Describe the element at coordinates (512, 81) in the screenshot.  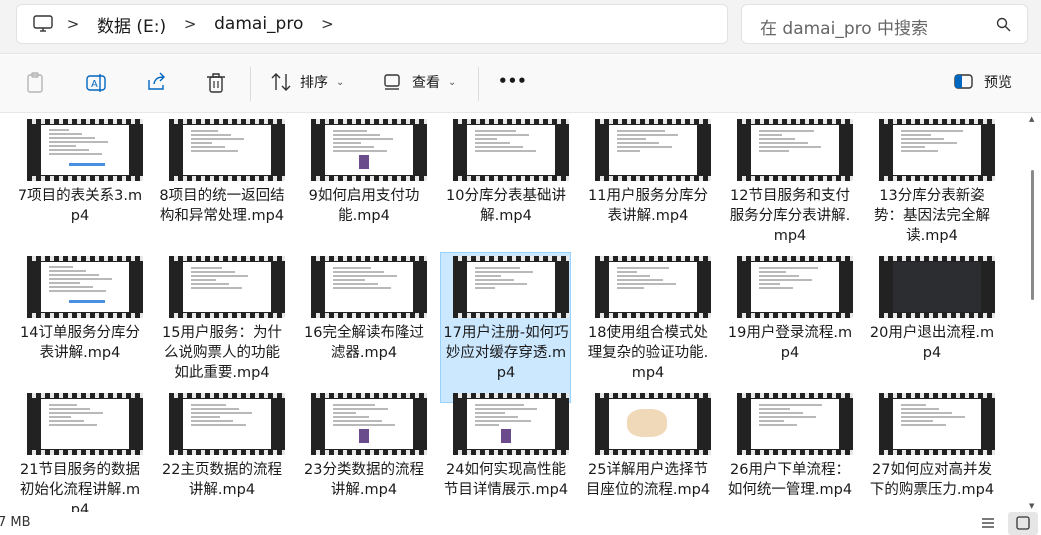
I see `more-options-button: •••` at that location.